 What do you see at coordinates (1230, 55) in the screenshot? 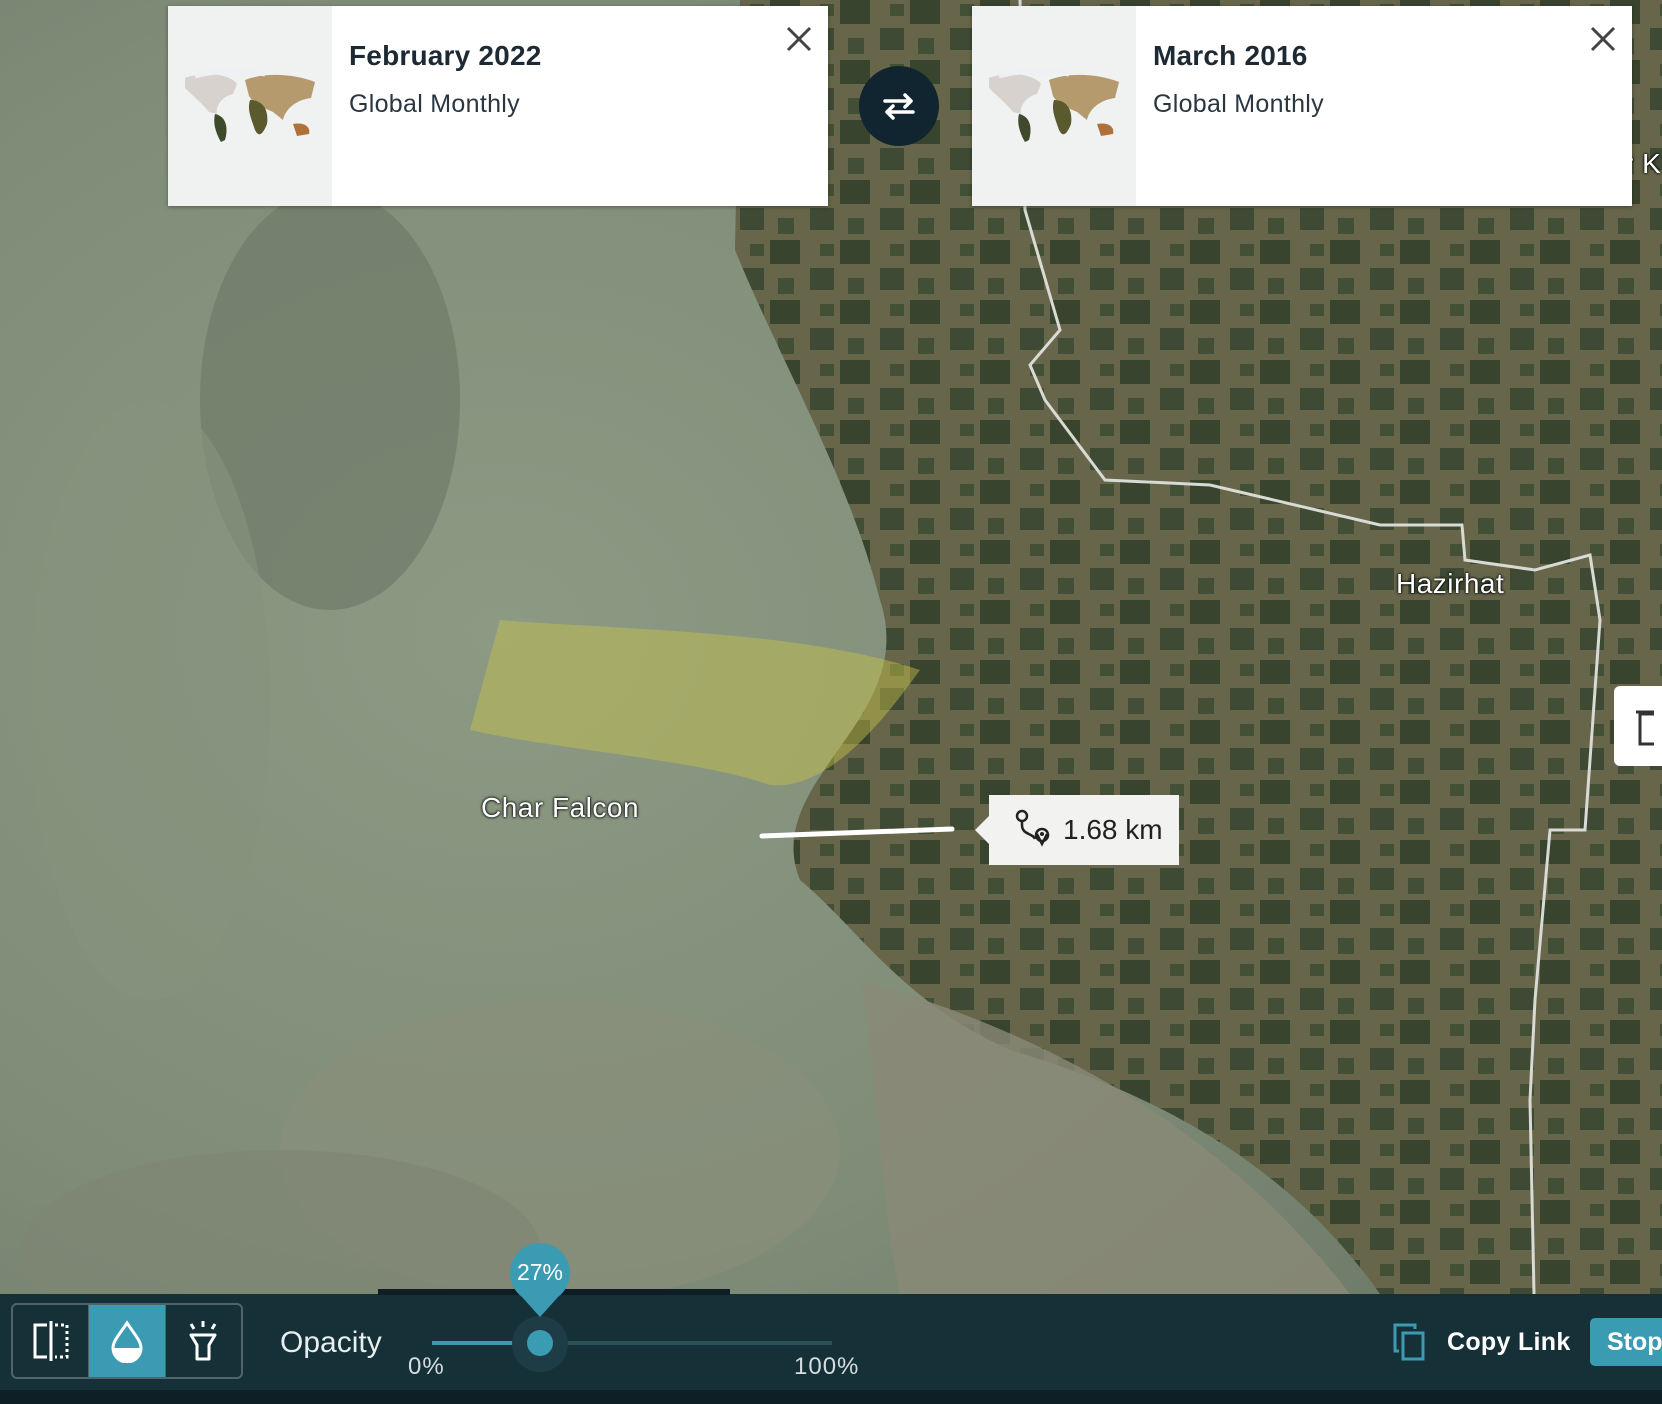
I see `compare-right-title: March 2016` at bounding box center [1230, 55].